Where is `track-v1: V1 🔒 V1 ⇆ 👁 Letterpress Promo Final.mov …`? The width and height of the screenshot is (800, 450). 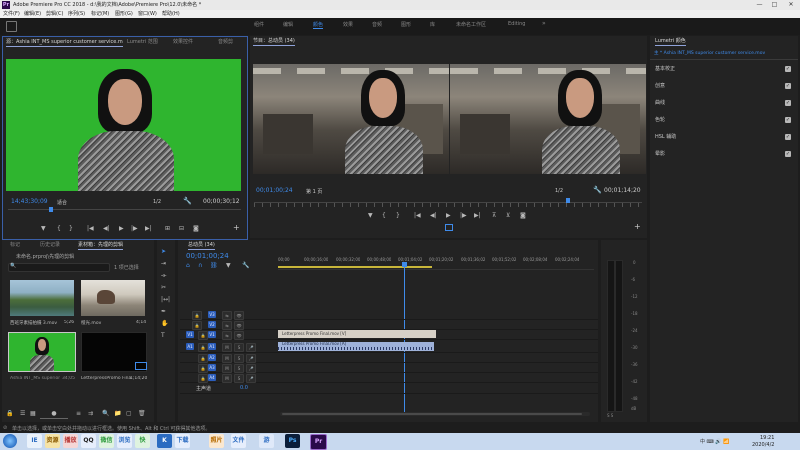 track-v1: V1 🔒 V1 ⇆ 👁 Letterpress Promo Final.mov … is located at coordinates (389, 335).